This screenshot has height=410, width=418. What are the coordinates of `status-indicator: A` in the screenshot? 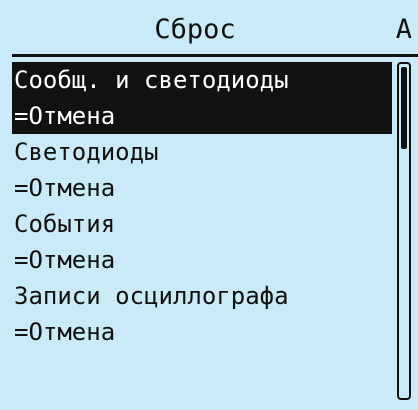 It's located at (403, 29).